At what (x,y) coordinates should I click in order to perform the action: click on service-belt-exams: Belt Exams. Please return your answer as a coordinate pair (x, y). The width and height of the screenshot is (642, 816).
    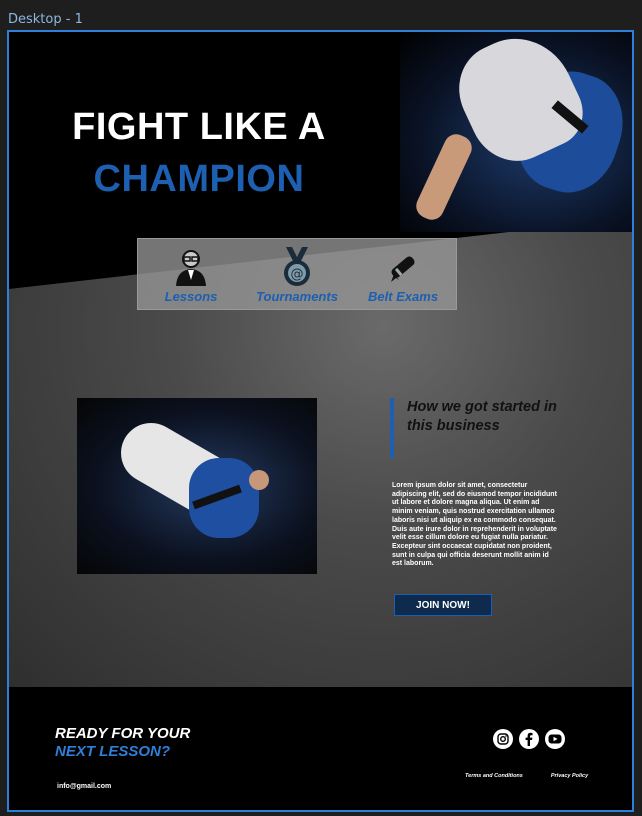
    Looking at the image, I should click on (403, 274).